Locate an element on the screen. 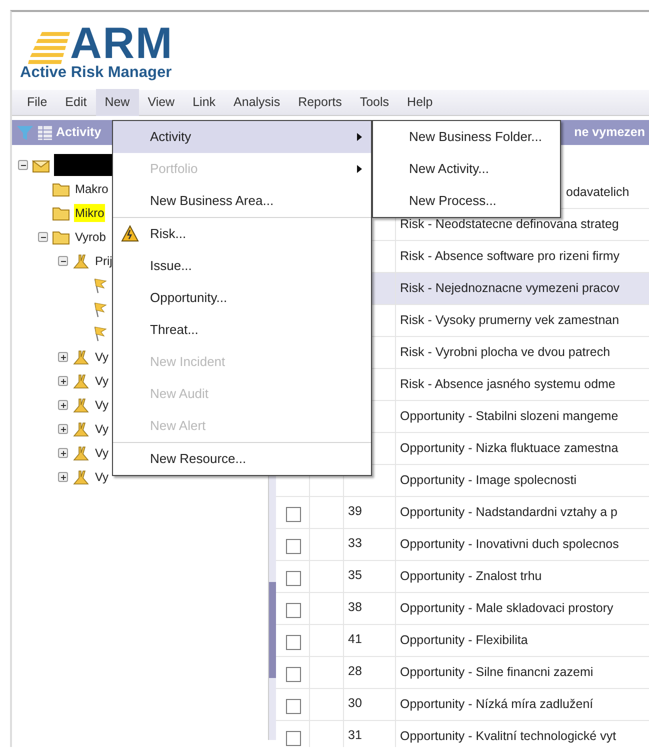 The height and width of the screenshot is (749, 649). tree-item: Prij is located at coordinates (104, 261).